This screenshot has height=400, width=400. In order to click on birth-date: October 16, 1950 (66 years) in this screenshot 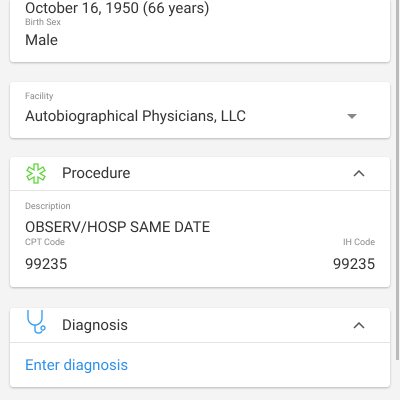, I will do `click(117, 8)`.